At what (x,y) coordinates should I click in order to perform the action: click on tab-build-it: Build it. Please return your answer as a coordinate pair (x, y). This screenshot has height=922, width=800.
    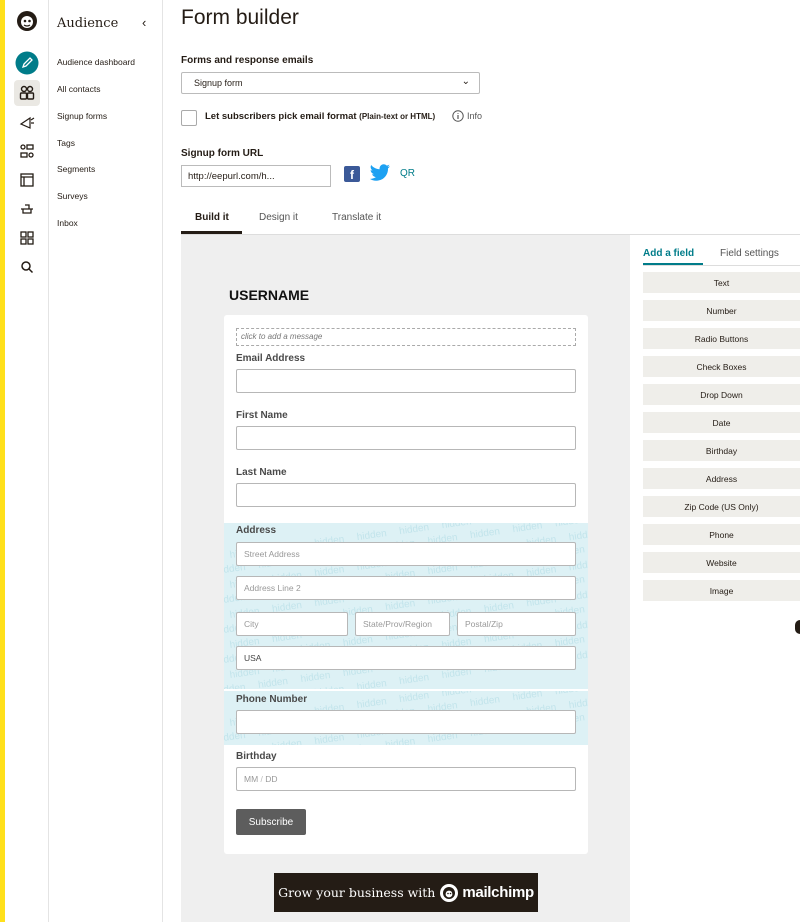
    Looking at the image, I should click on (212, 217).